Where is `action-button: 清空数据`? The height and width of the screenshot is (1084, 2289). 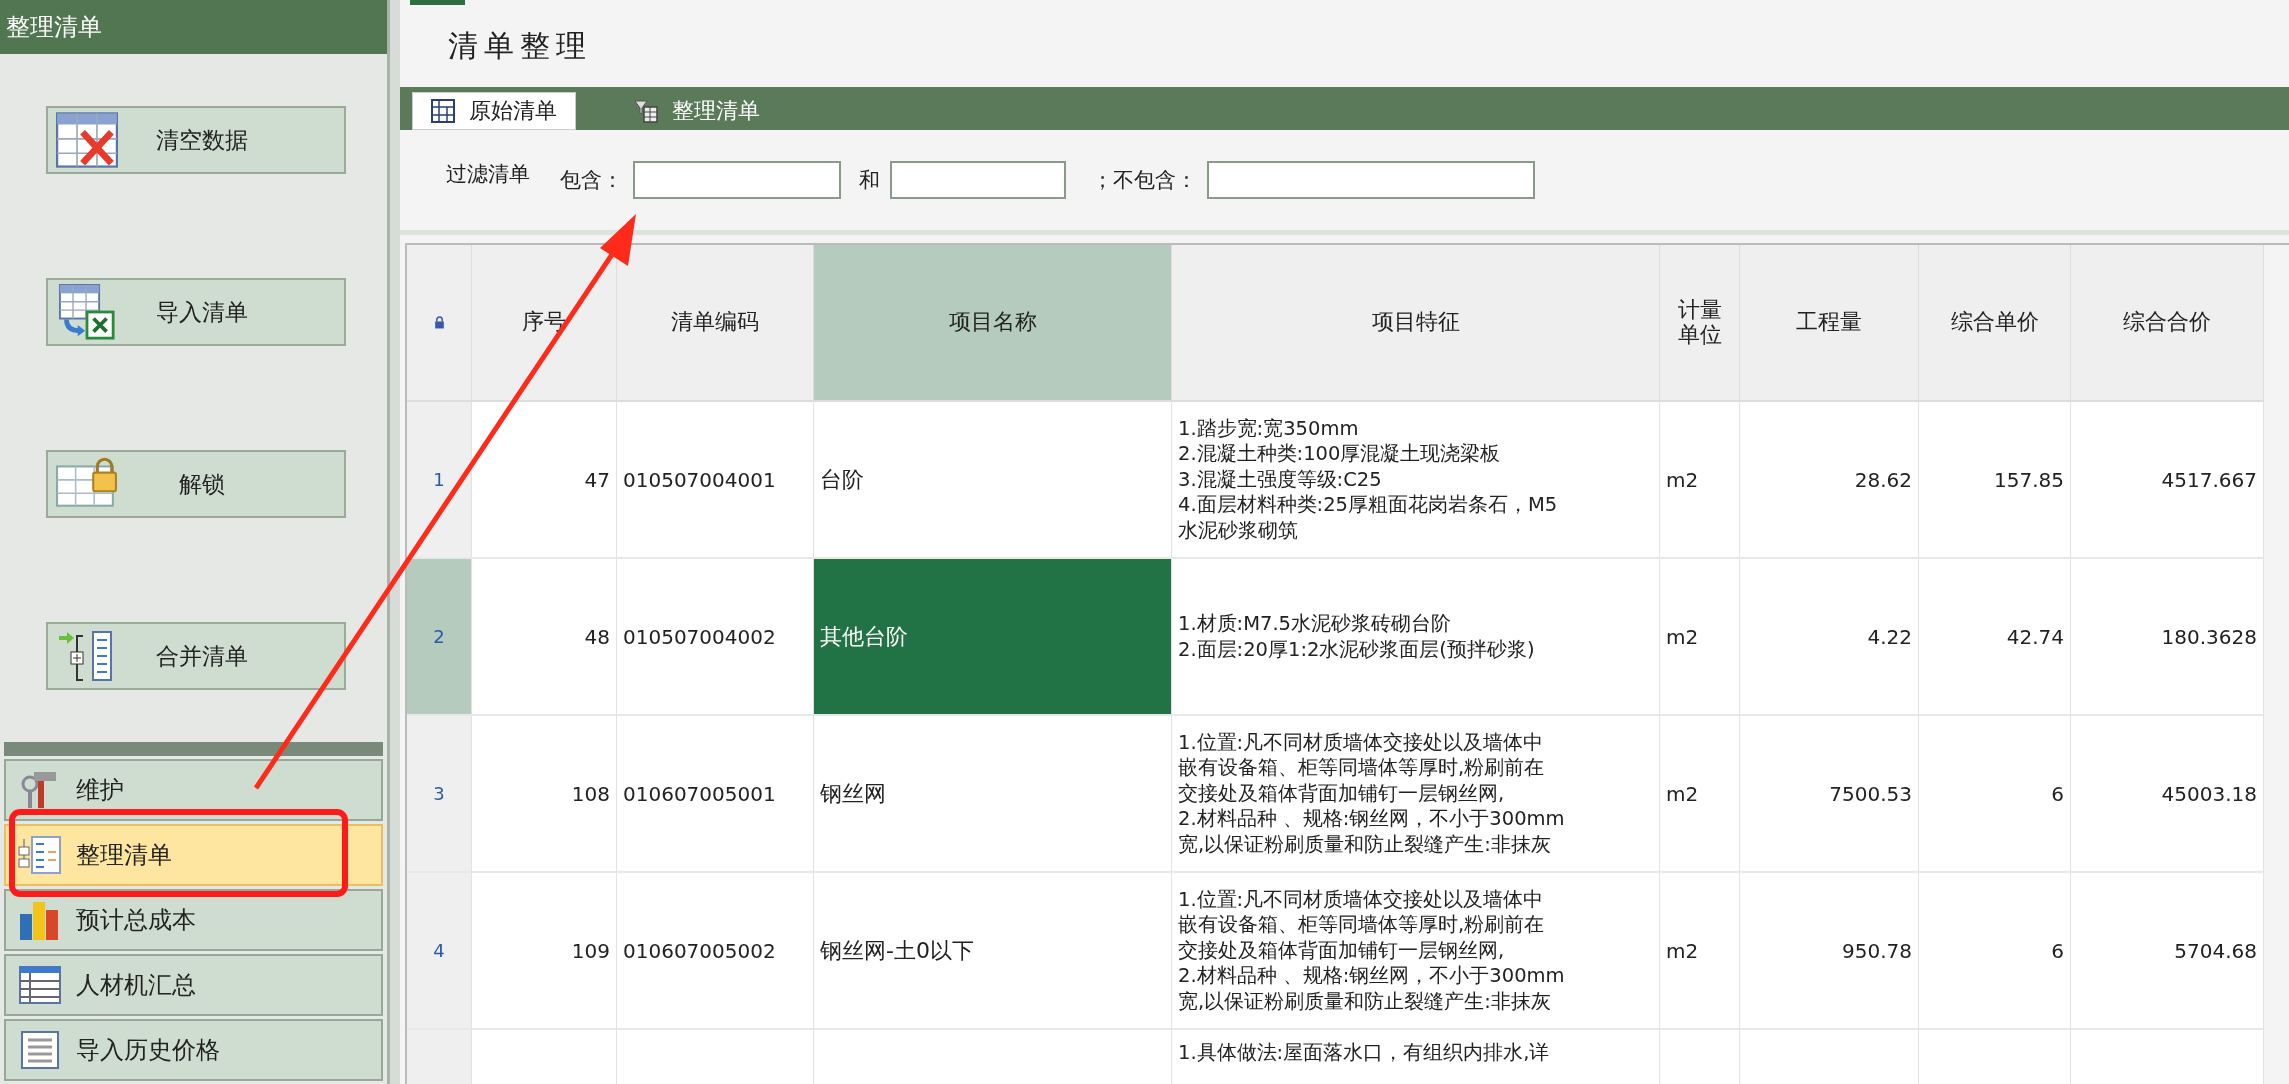 action-button: 清空数据 is located at coordinates (196, 140).